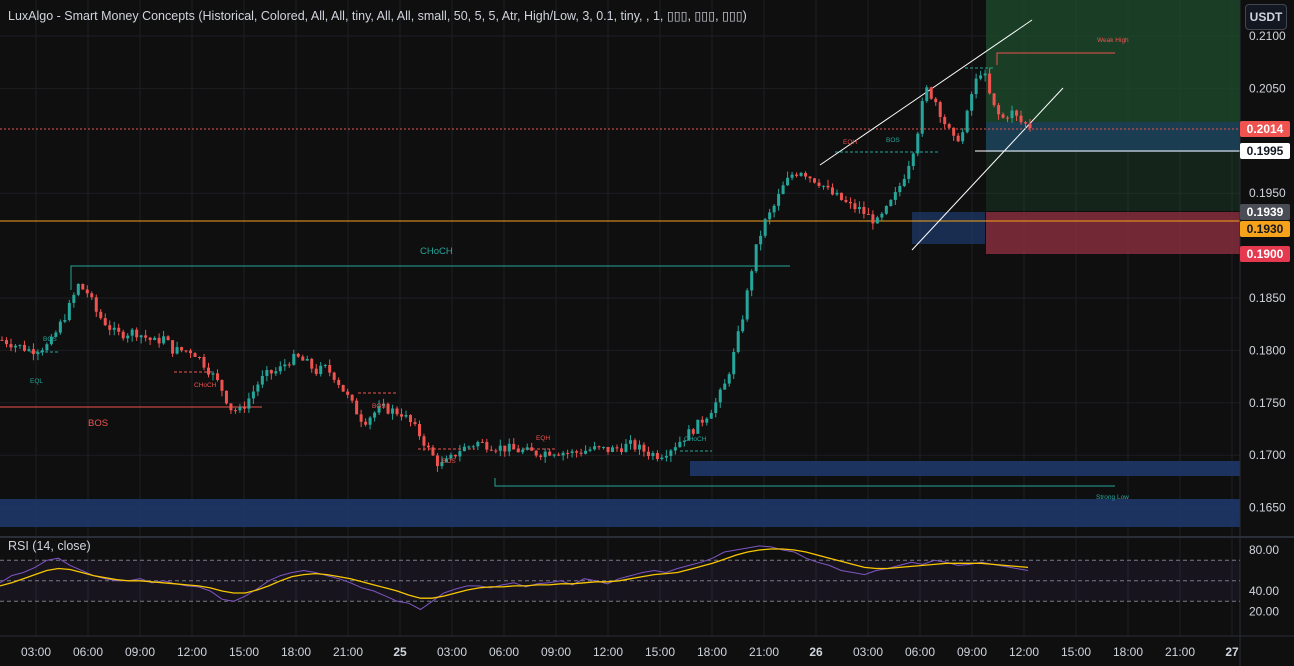  Describe the element at coordinates (816, 652) in the screenshot. I see `time-tick-label: 26` at that location.